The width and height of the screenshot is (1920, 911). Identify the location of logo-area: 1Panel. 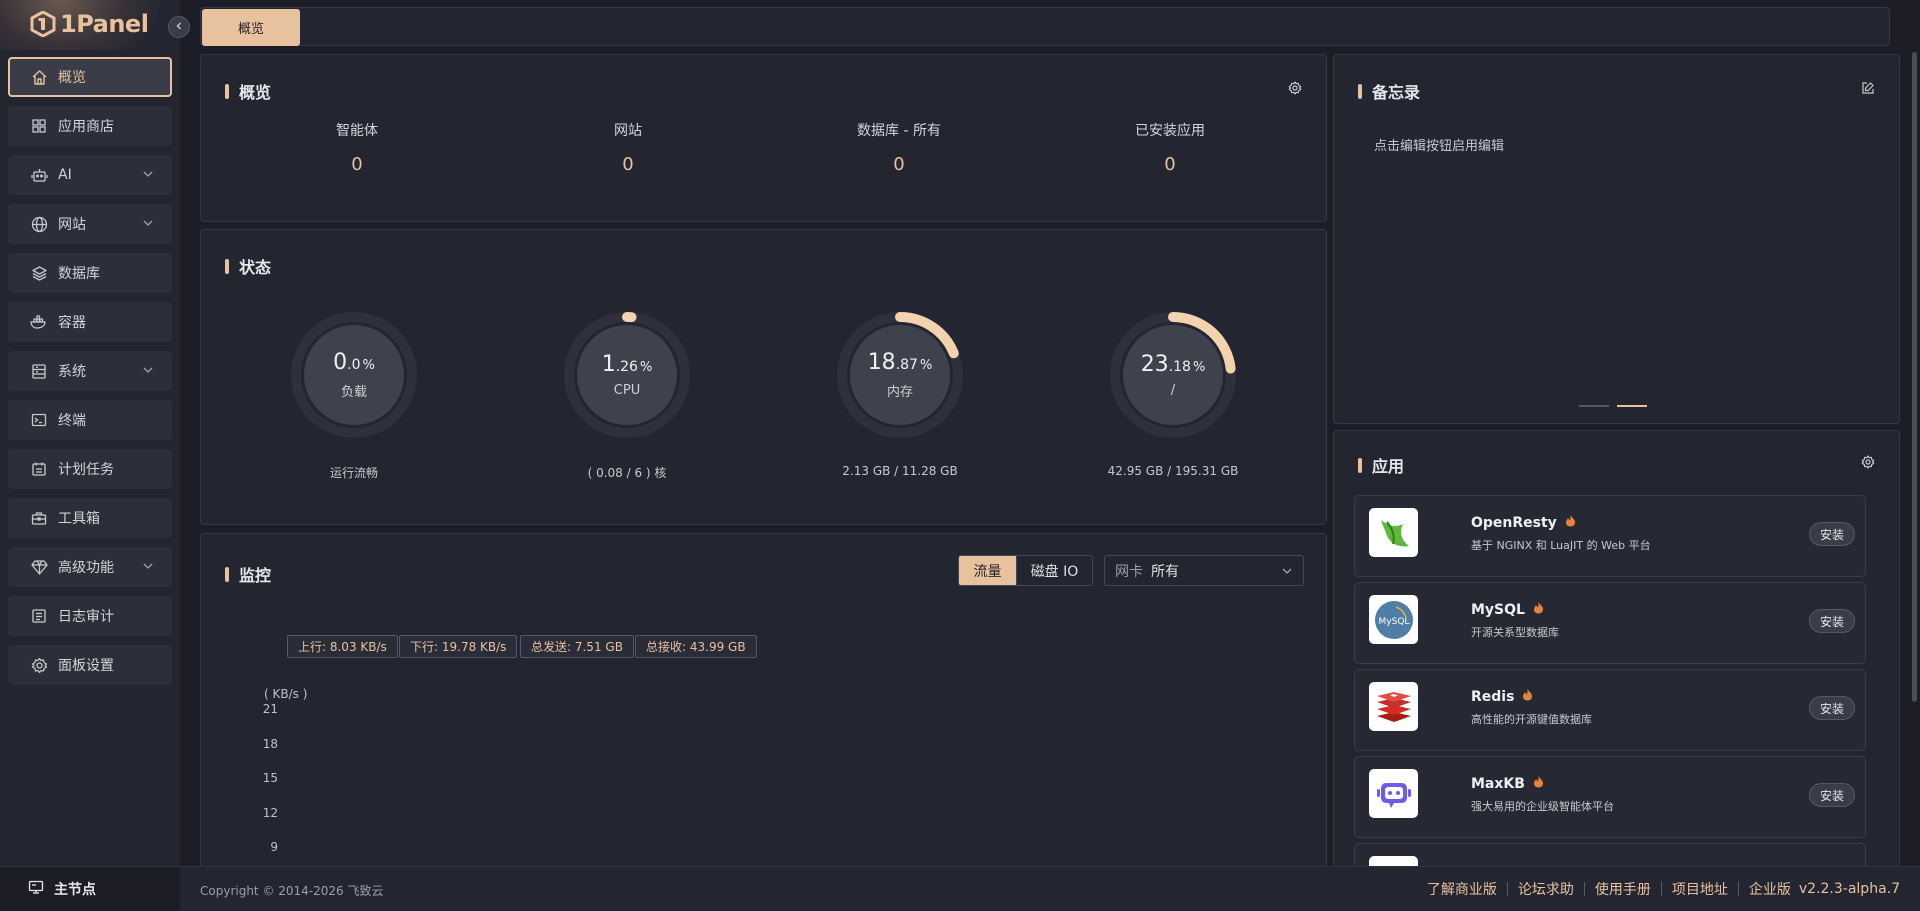
(90, 25).